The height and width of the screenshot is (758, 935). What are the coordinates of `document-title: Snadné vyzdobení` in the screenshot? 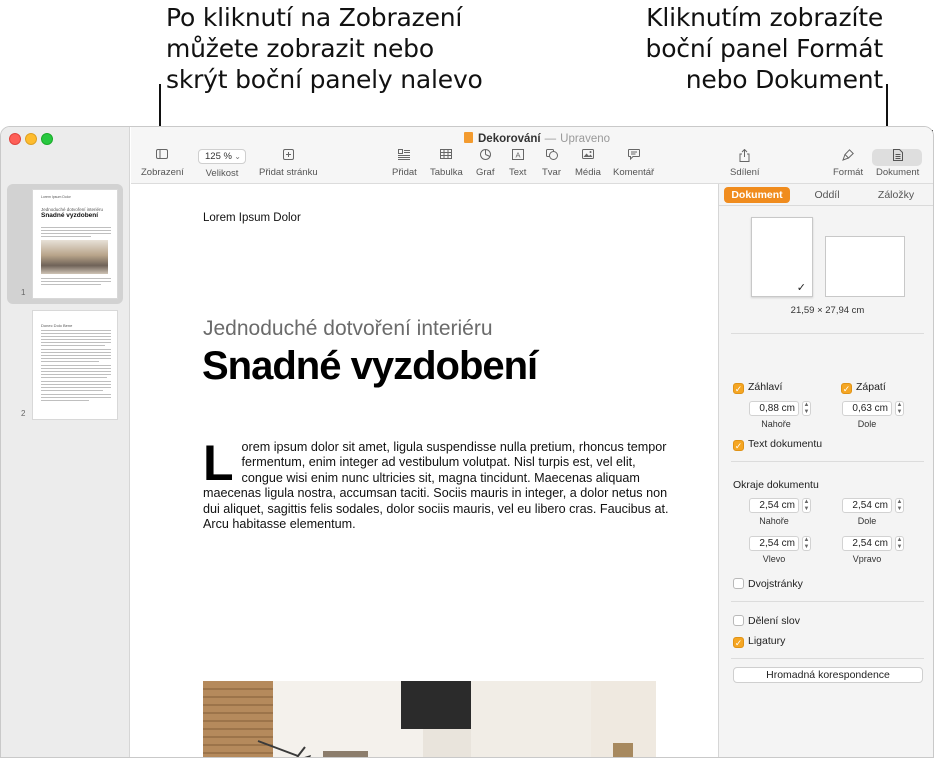 It's located at (370, 366).